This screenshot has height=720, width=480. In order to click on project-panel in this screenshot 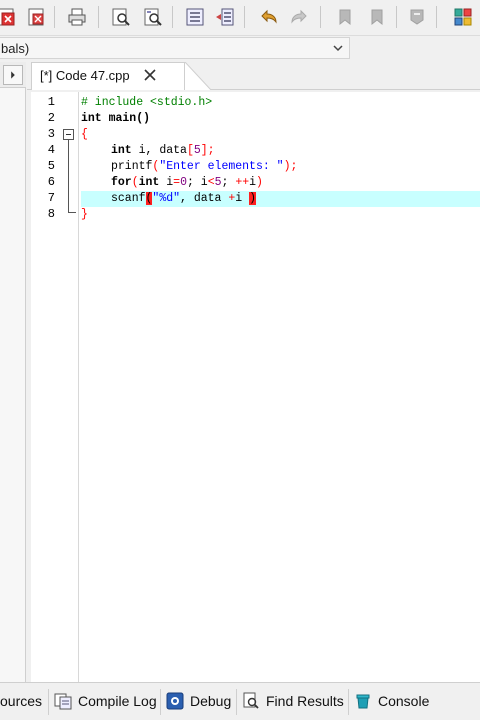, I will do `click(13, 372)`.